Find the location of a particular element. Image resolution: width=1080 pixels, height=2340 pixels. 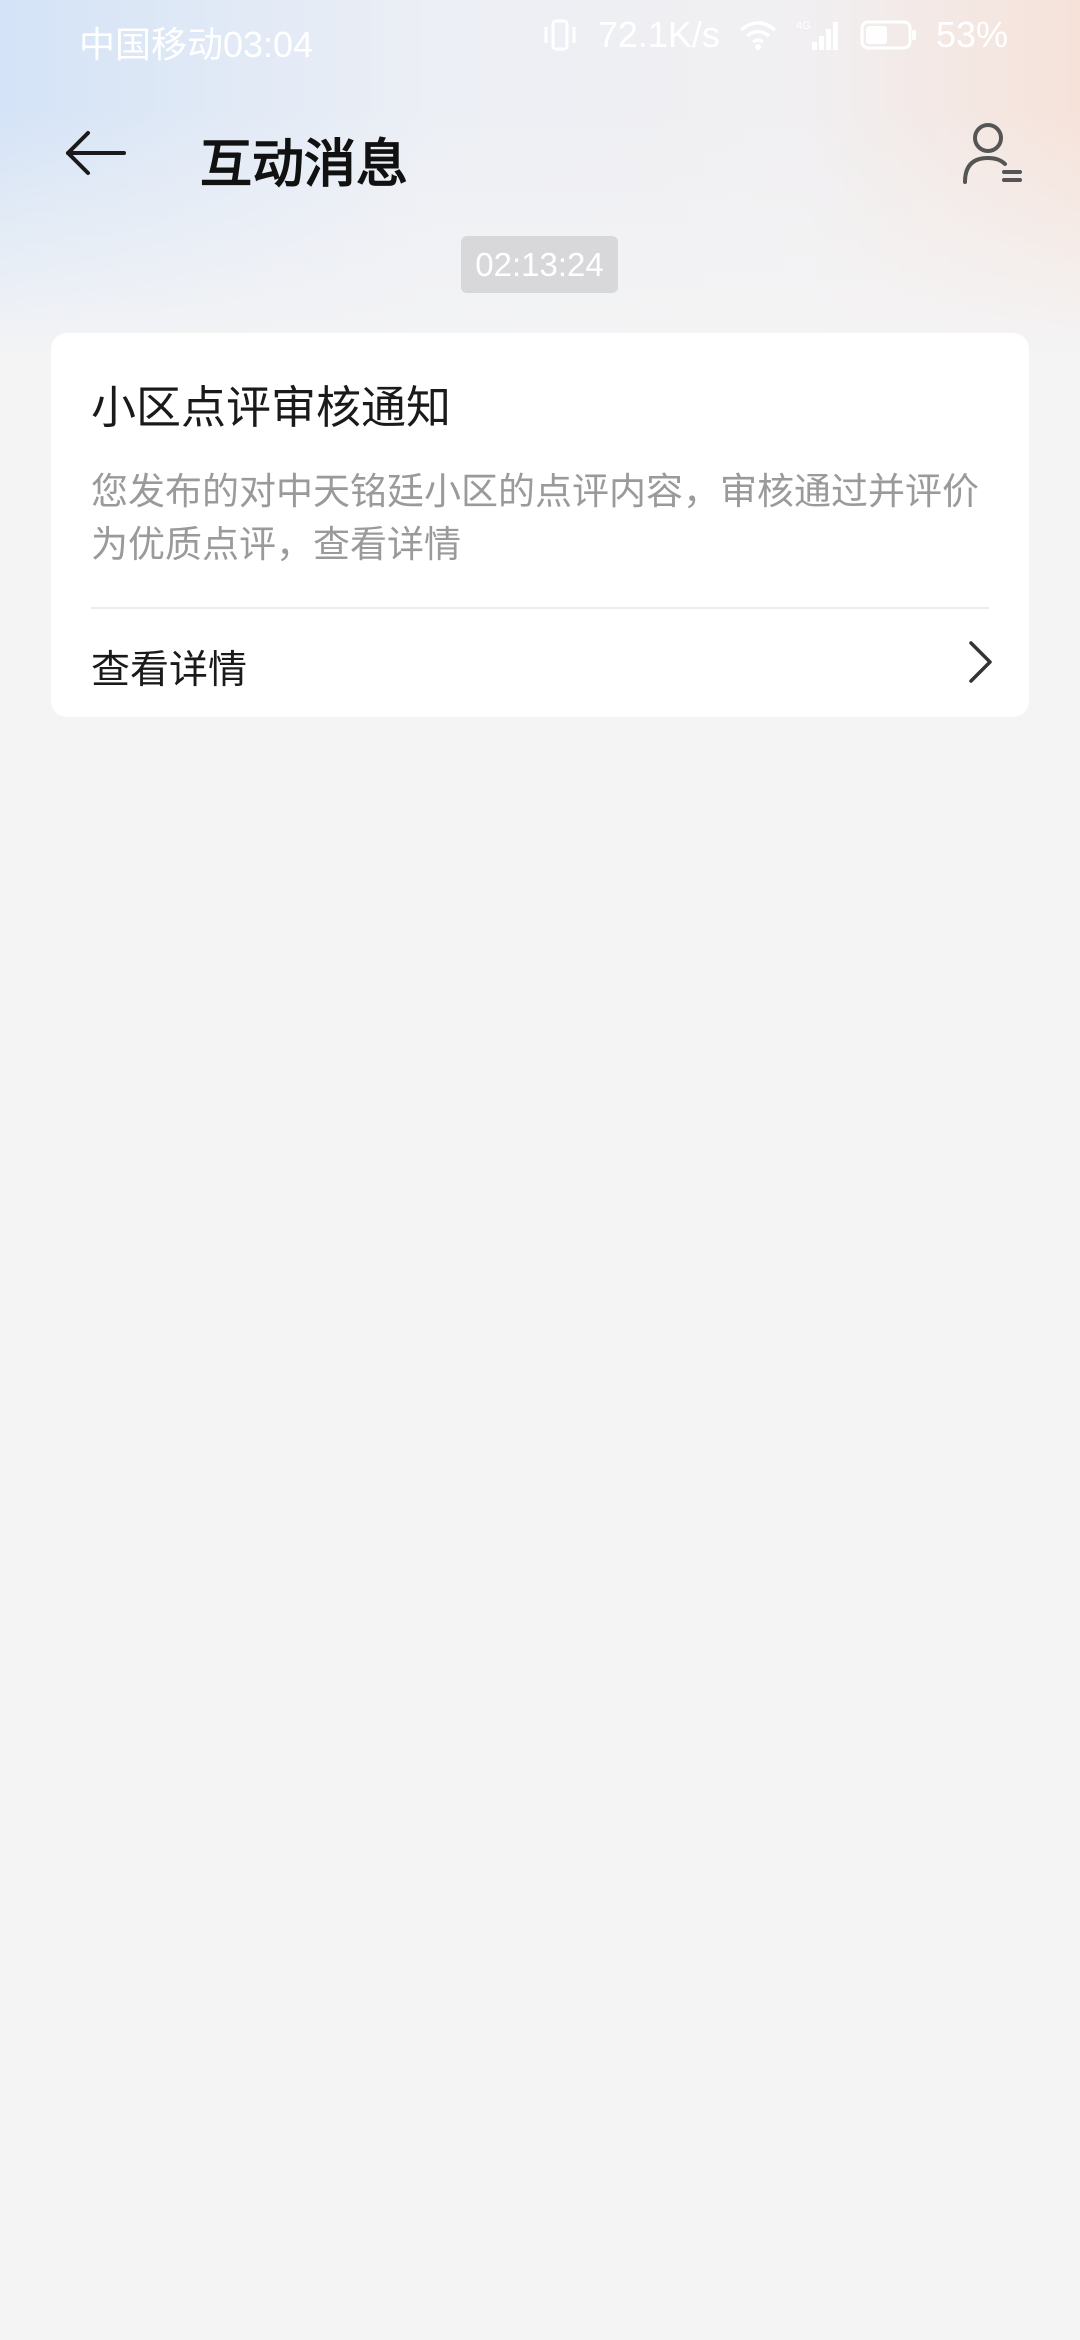

back-button is located at coordinates (96, 153).